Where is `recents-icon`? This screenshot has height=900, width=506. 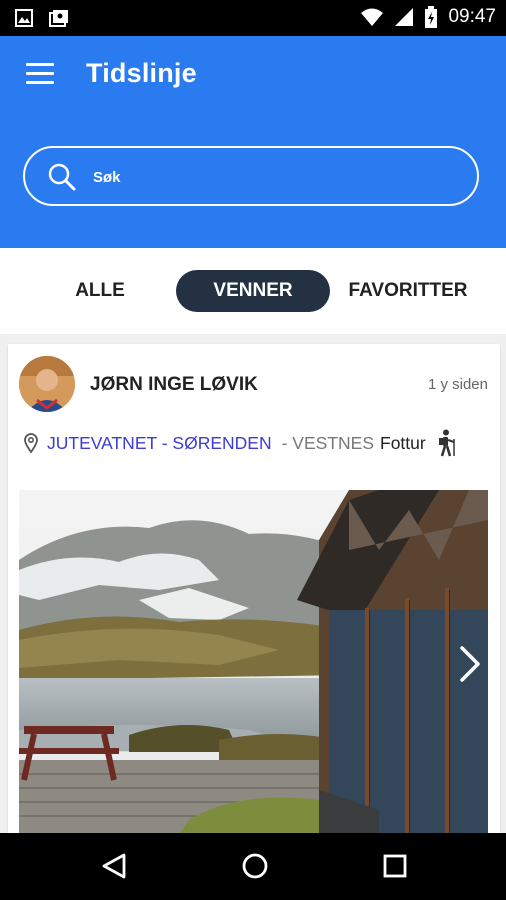 recents-icon is located at coordinates (395, 866).